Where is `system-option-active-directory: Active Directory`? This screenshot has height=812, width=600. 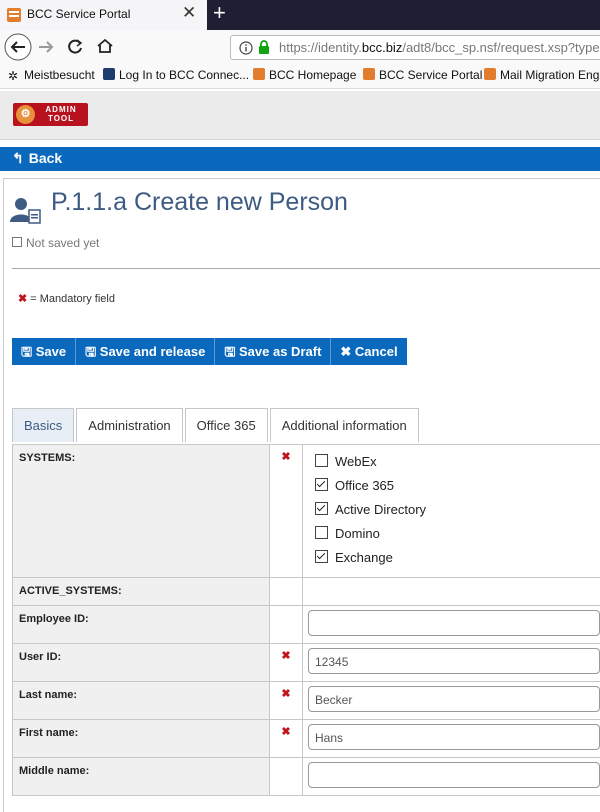 system-option-active-directory: Active Directory is located at coordinates (457, 514).